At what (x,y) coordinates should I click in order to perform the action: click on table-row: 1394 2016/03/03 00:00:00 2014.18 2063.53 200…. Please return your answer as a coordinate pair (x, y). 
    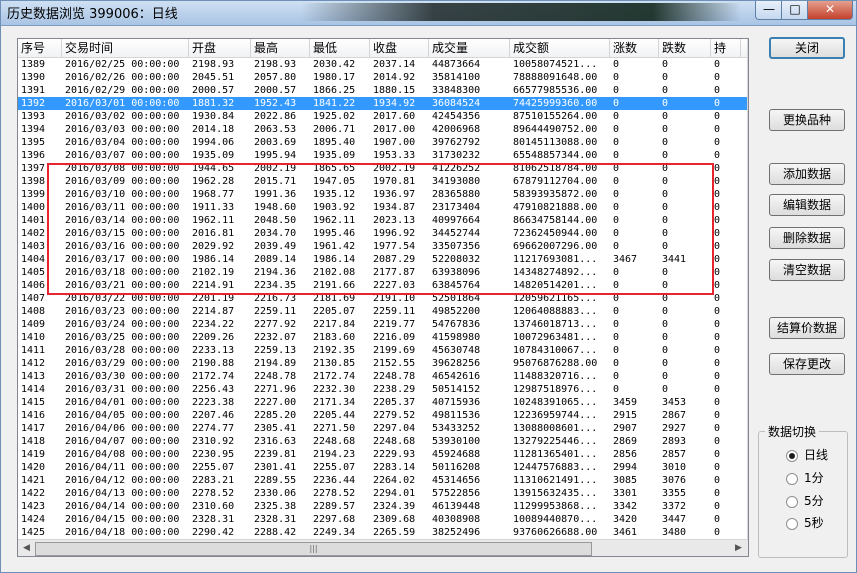
    Looking at the image, I should click on (383, 129).